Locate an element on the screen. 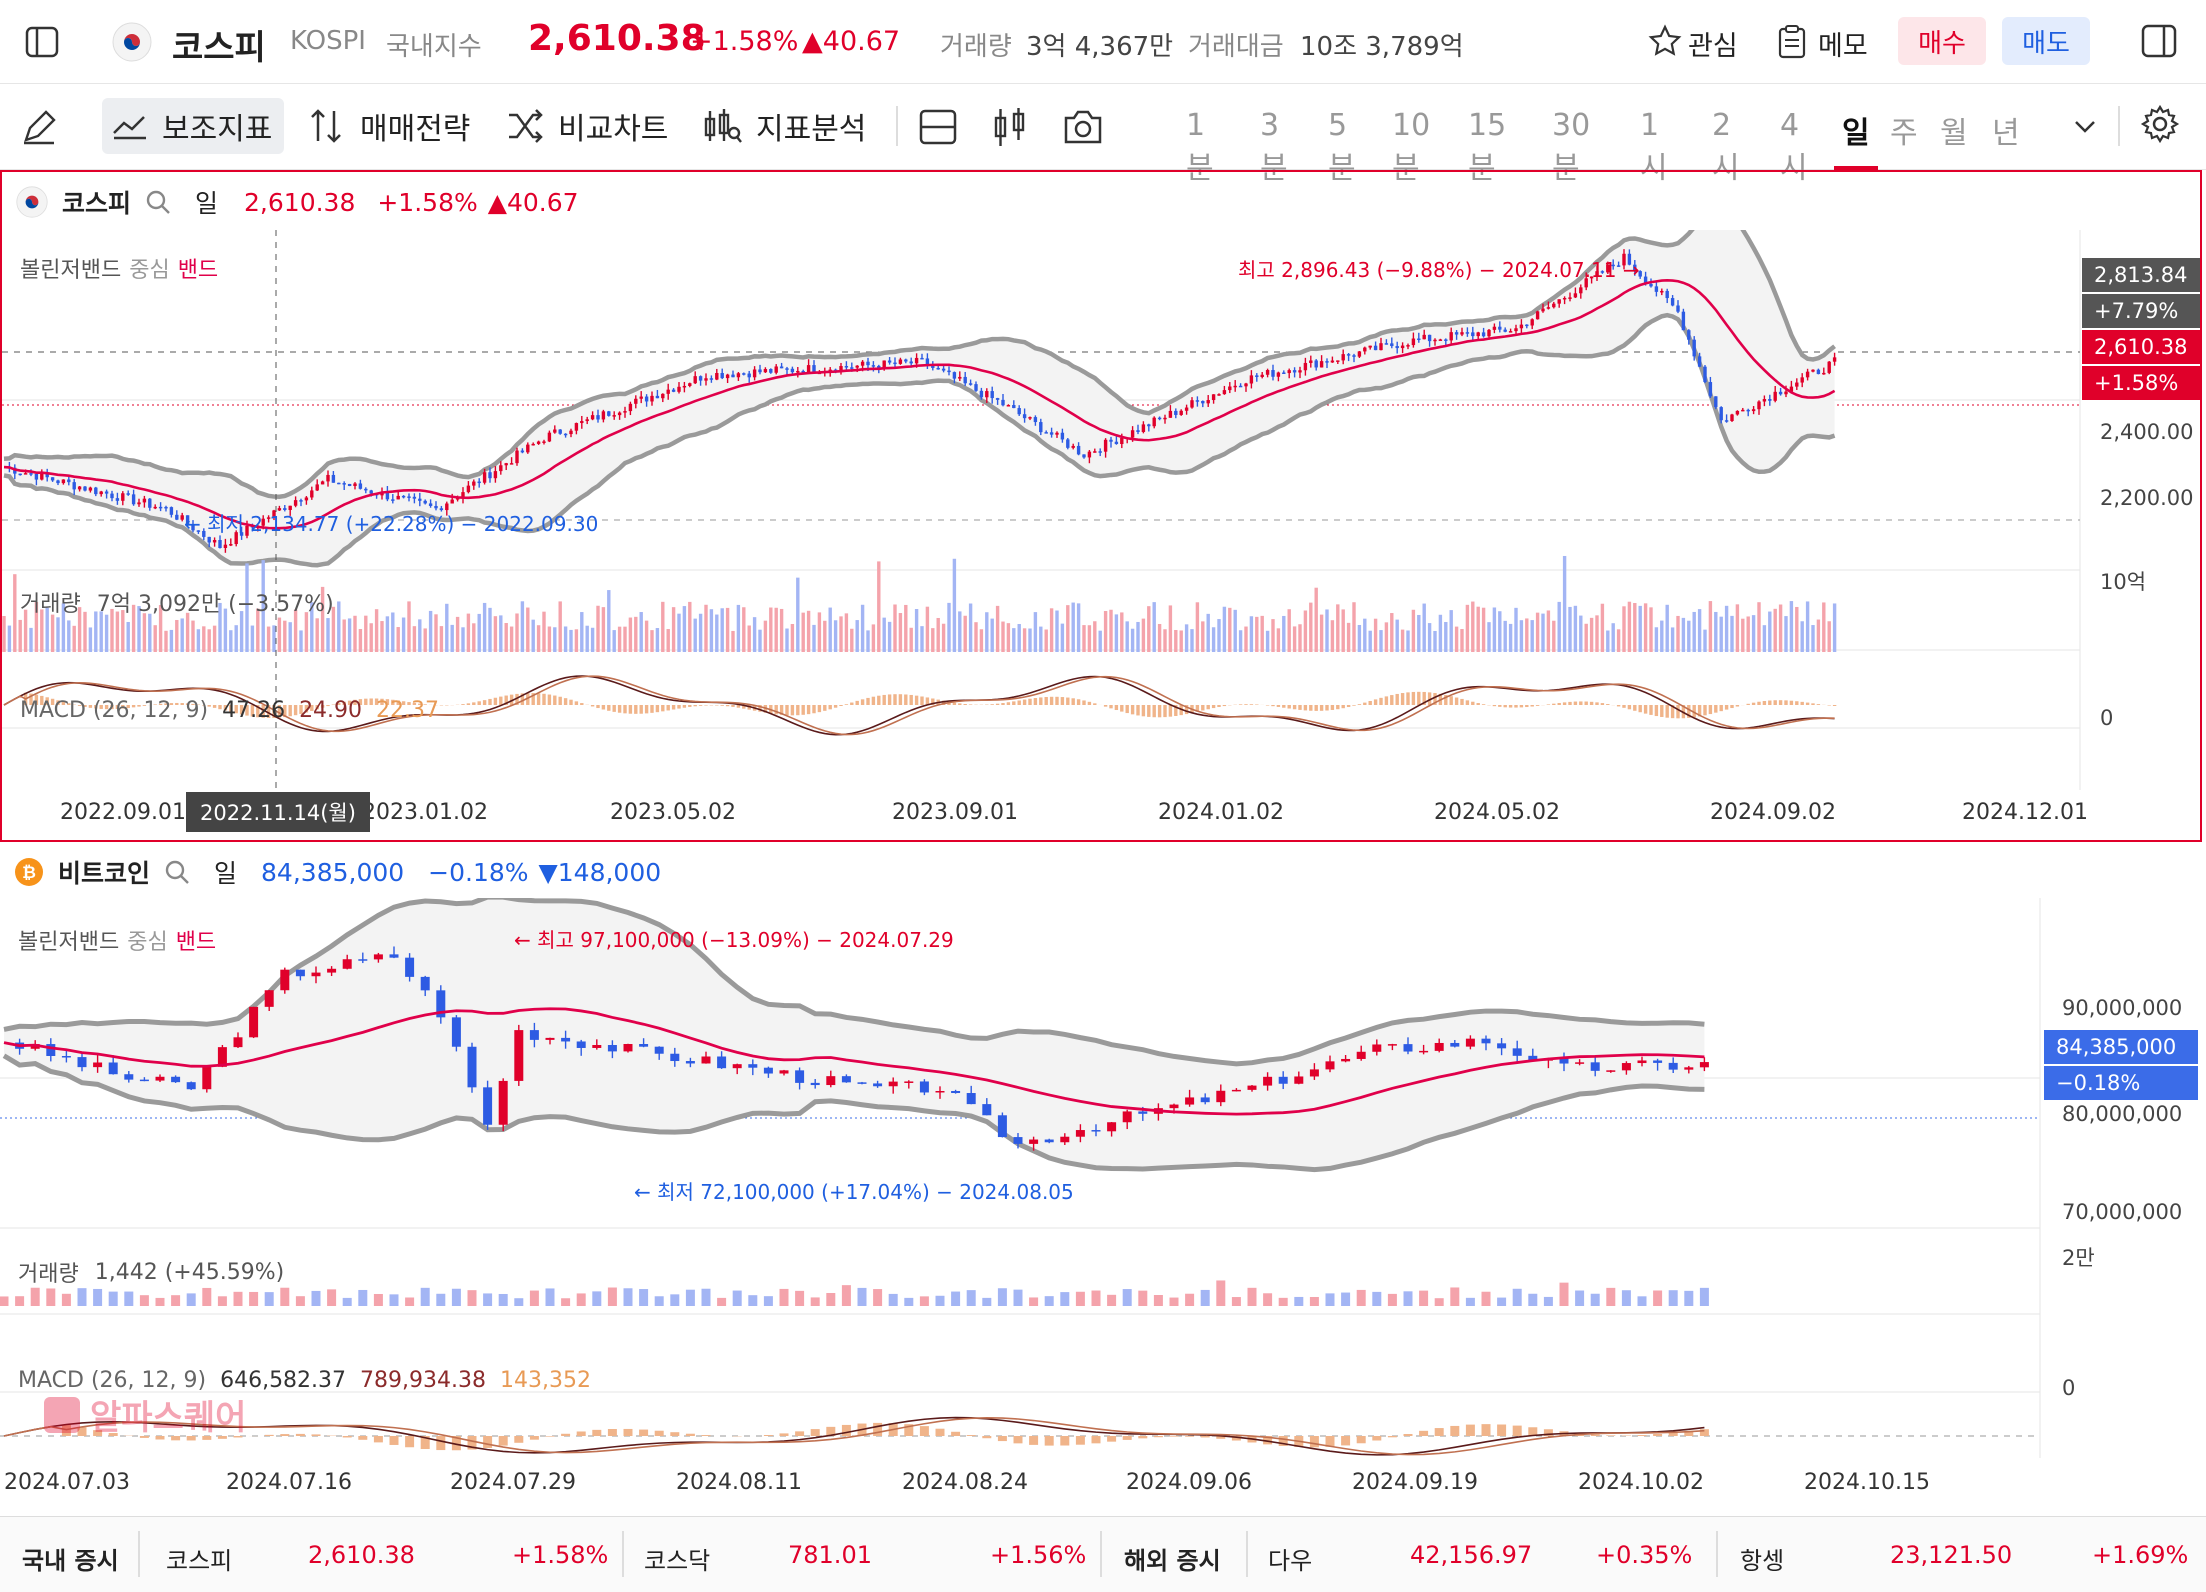  change-amount: ▲40.67 is located at coordinates (851, 41).